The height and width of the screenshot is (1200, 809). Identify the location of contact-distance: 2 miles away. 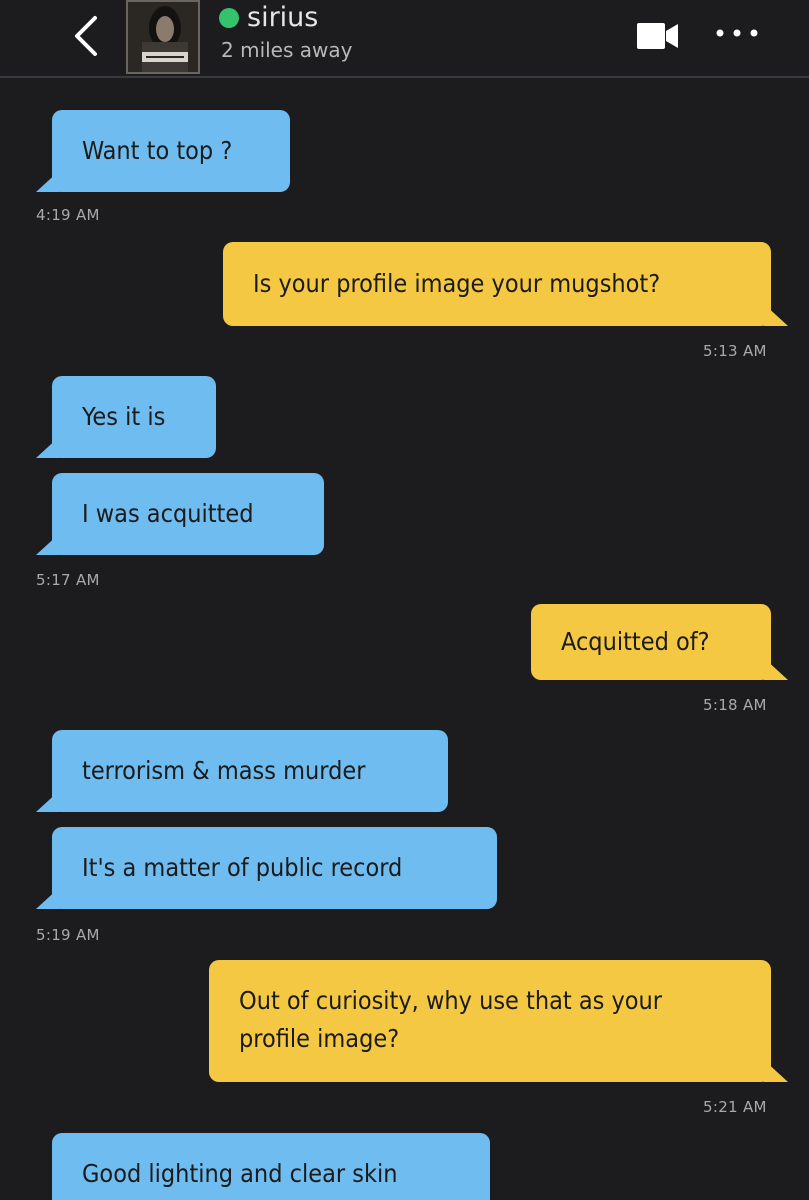
(287, 50).